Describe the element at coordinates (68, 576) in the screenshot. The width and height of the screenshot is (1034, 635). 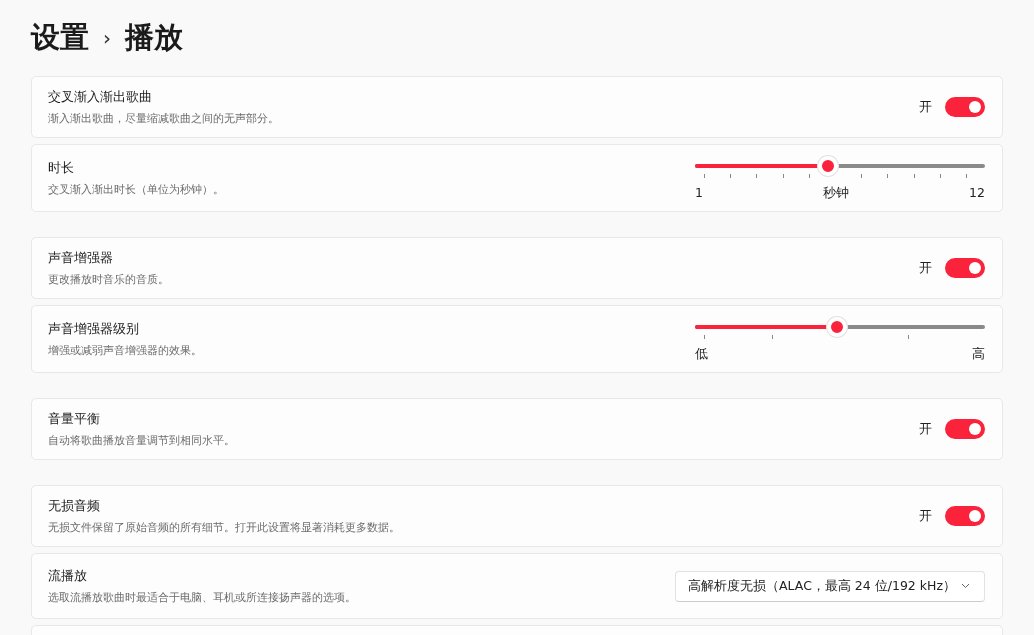
I see `setting-title: 流播放` at that location.